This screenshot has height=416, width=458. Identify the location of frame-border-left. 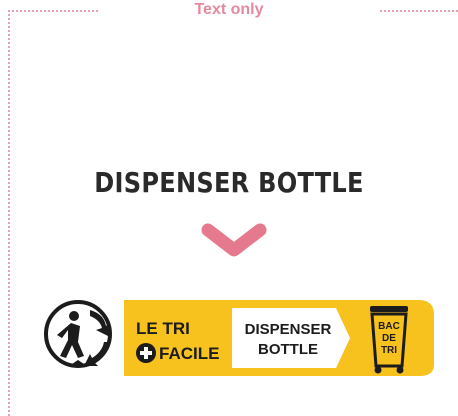
(9, 213).